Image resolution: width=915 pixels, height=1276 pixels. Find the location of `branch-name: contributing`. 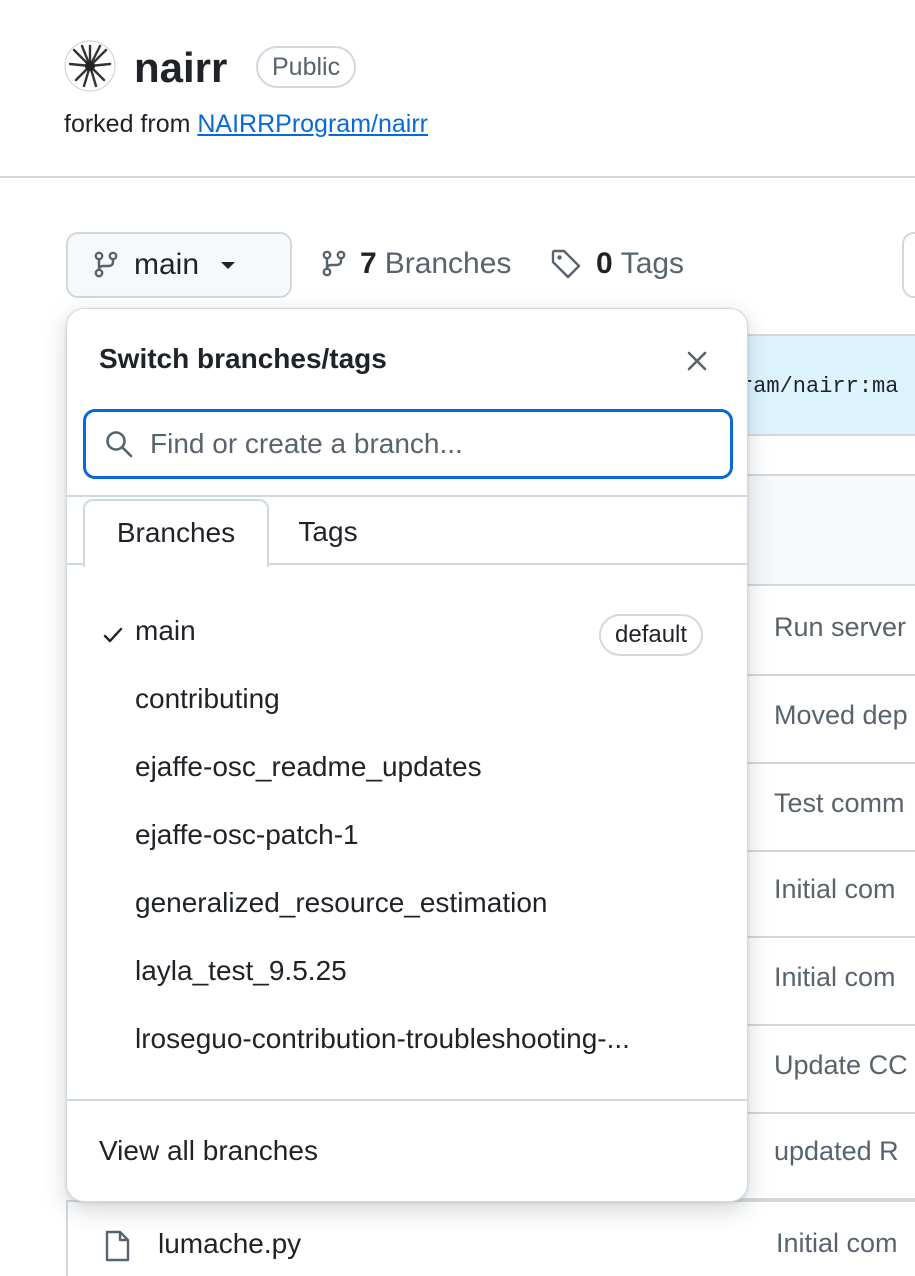

branch-name: contributing is located at coordinates (207, 698).